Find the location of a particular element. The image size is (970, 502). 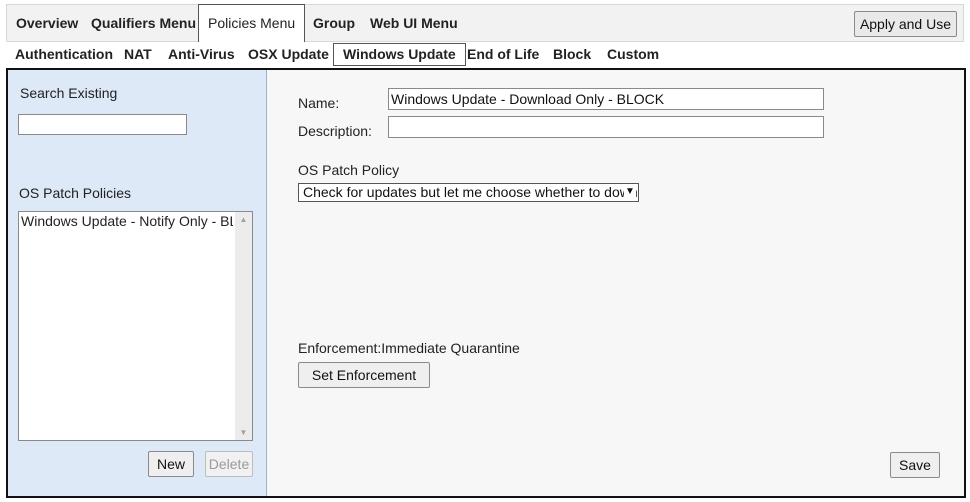

os-patch-label: OS Patch Policy is located at coordinates (349, 170).